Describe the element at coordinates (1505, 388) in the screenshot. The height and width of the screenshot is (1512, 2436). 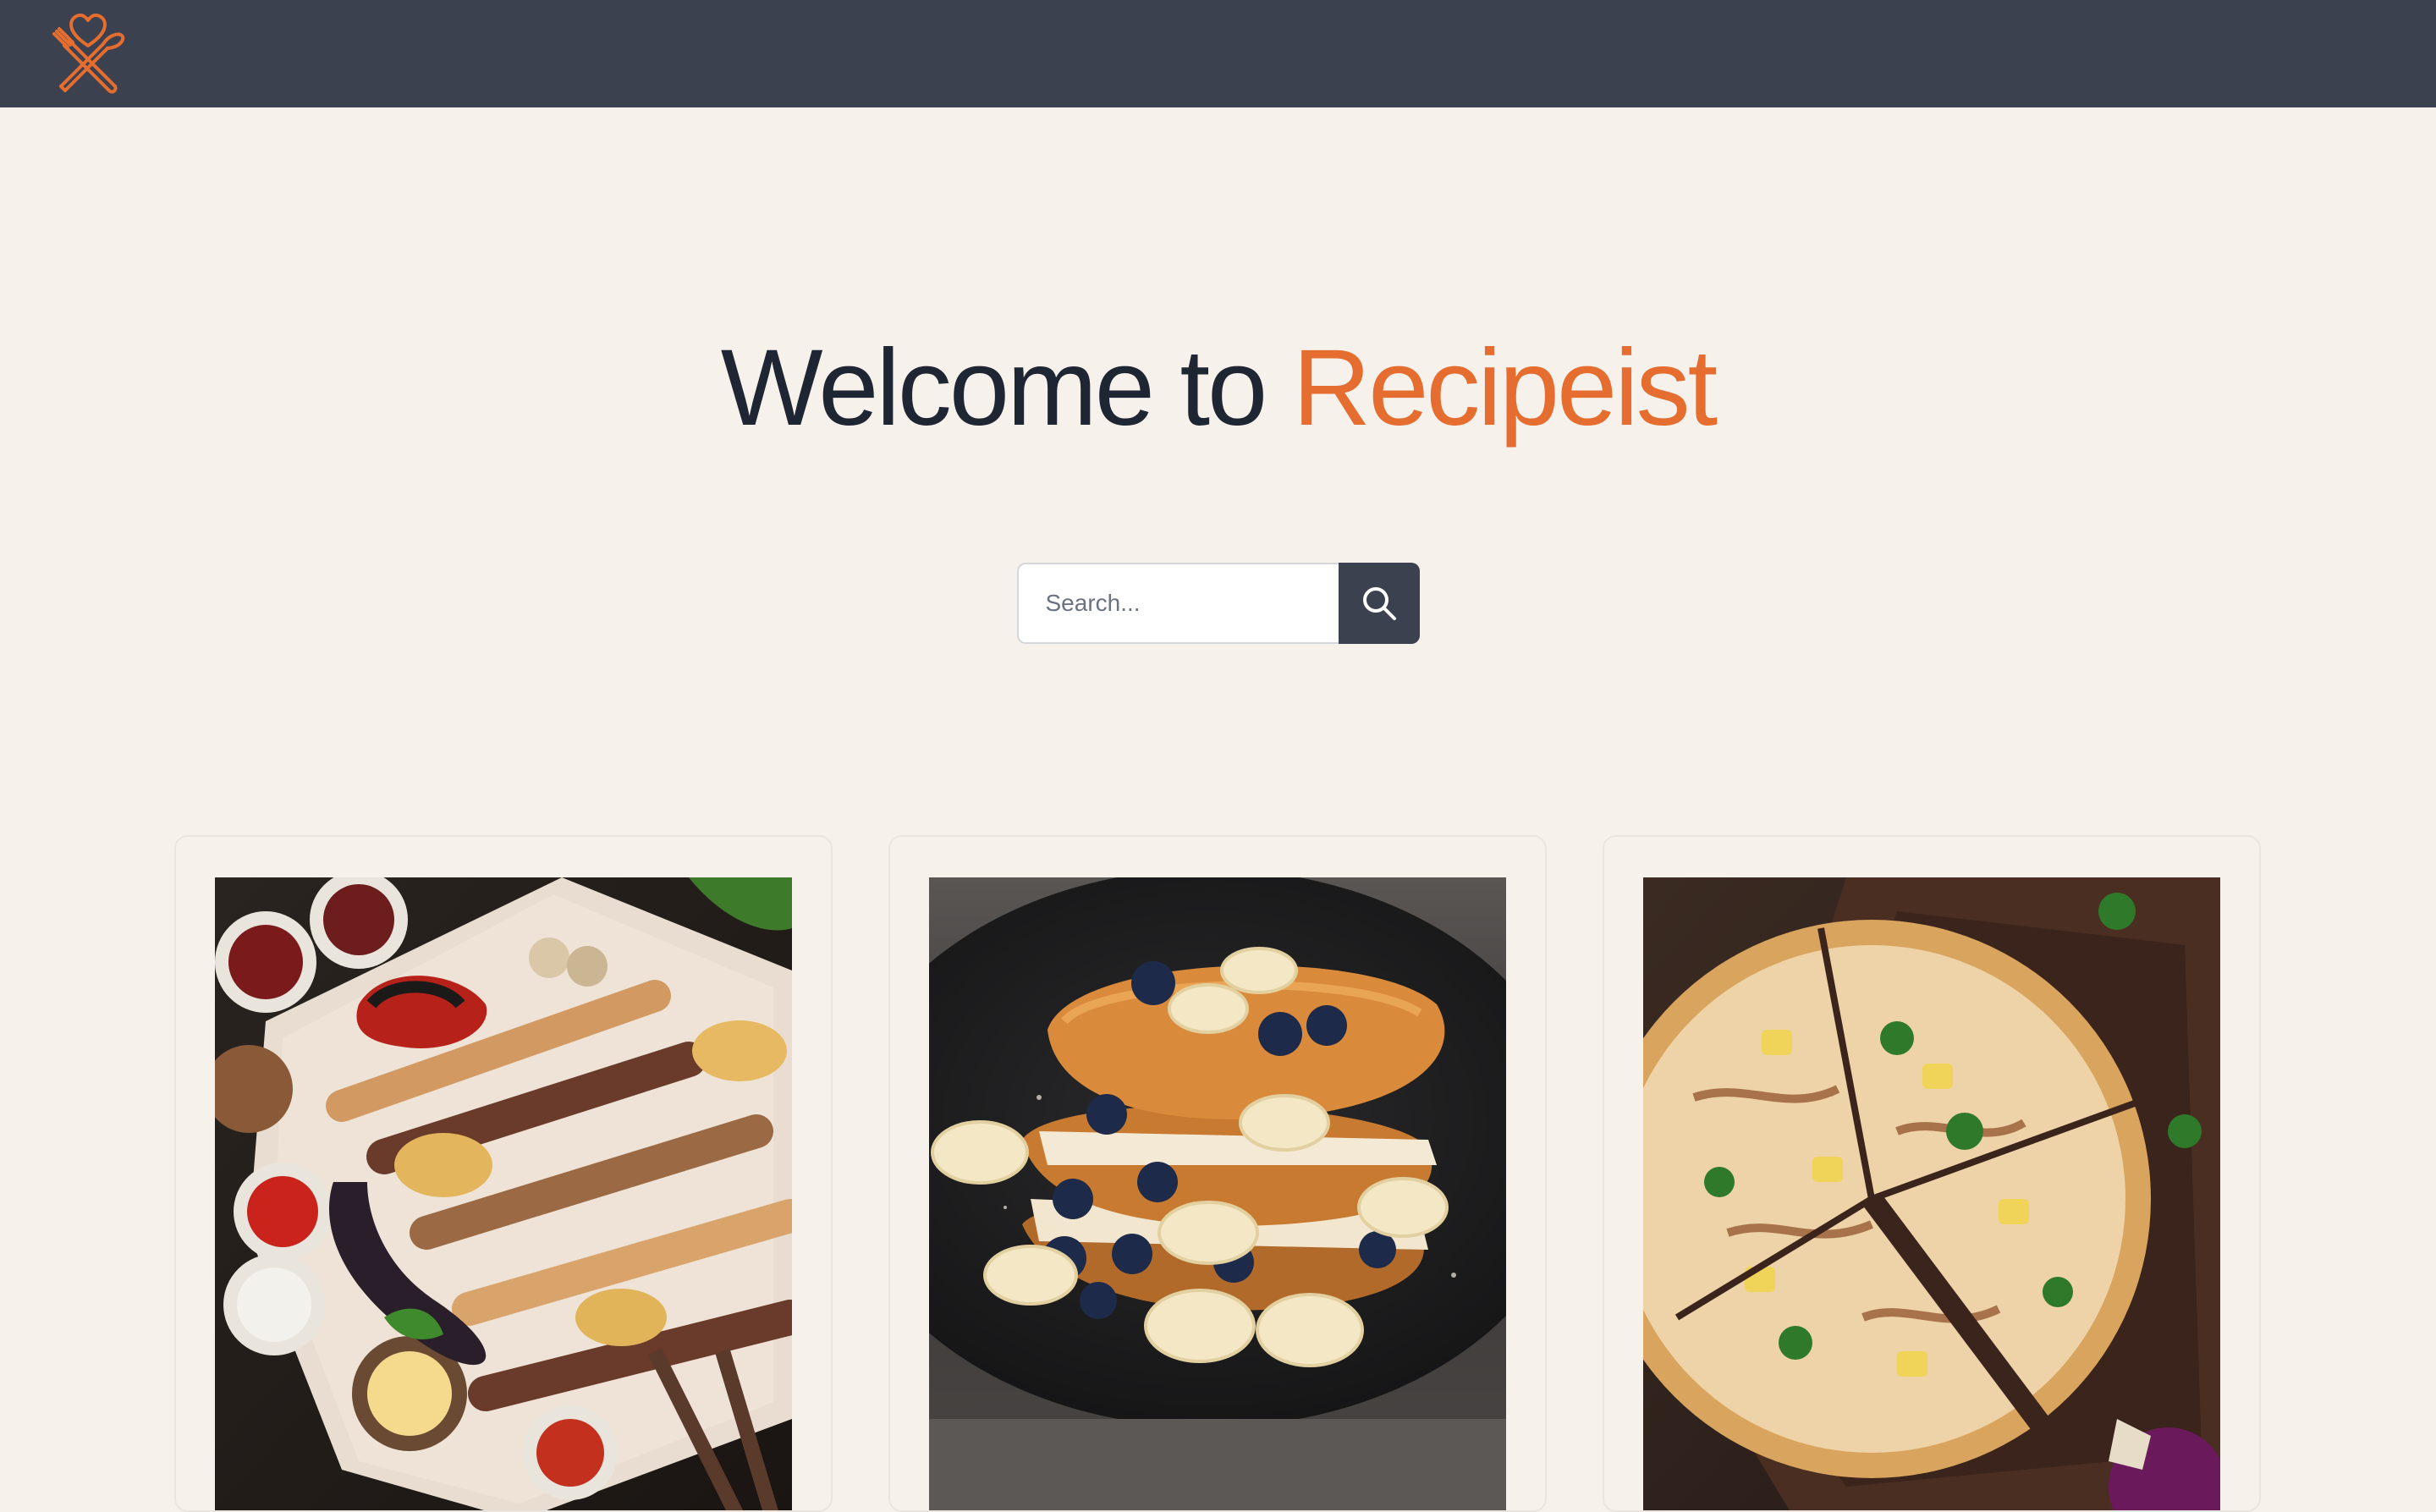
I see `brand-name: Recipeist` at that location.